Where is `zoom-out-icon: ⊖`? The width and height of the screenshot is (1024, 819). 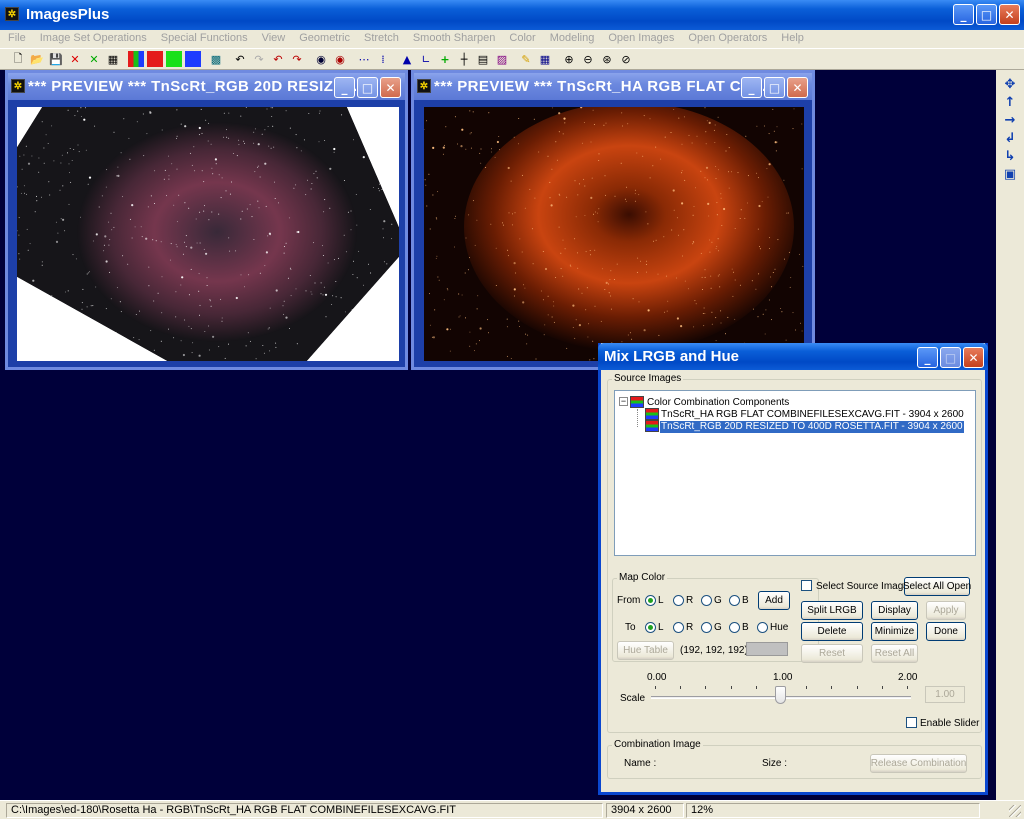 zoom-out-icon: ⊖ is located at coordinates (588, 59).